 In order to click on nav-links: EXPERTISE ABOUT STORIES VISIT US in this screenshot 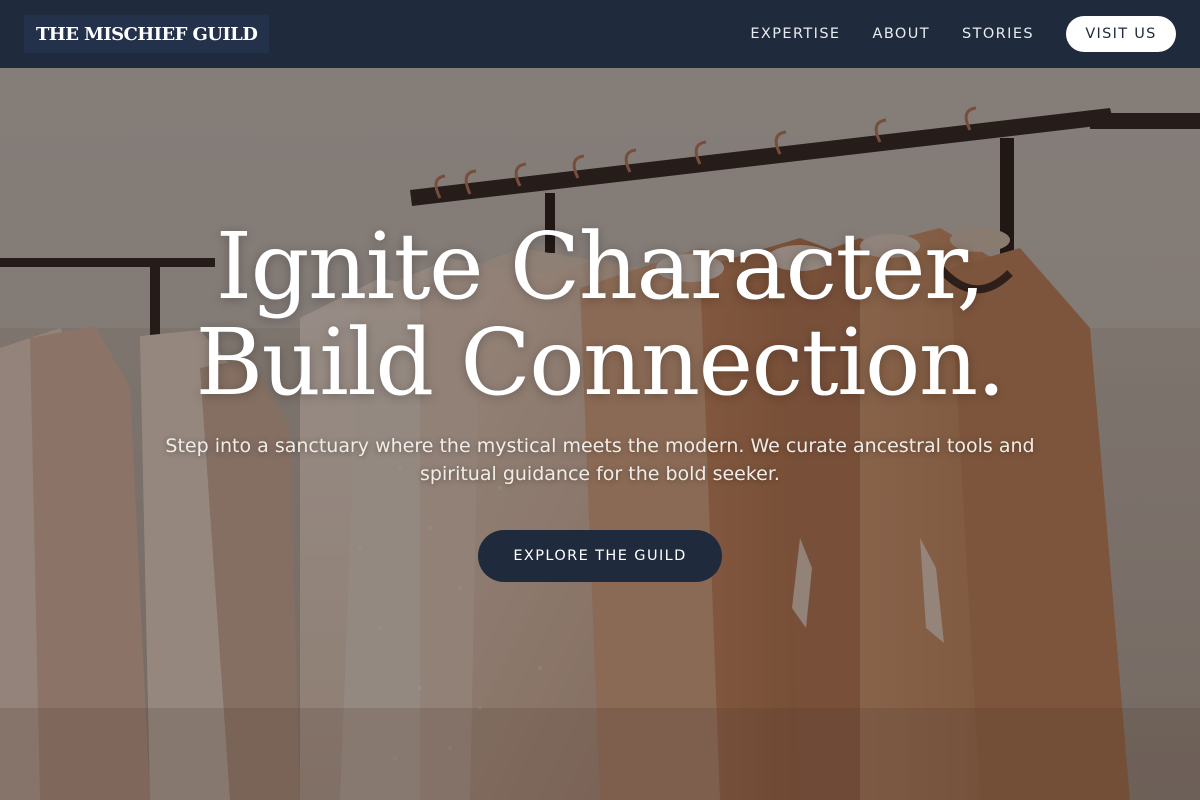, I will do `click(963, 34)`.